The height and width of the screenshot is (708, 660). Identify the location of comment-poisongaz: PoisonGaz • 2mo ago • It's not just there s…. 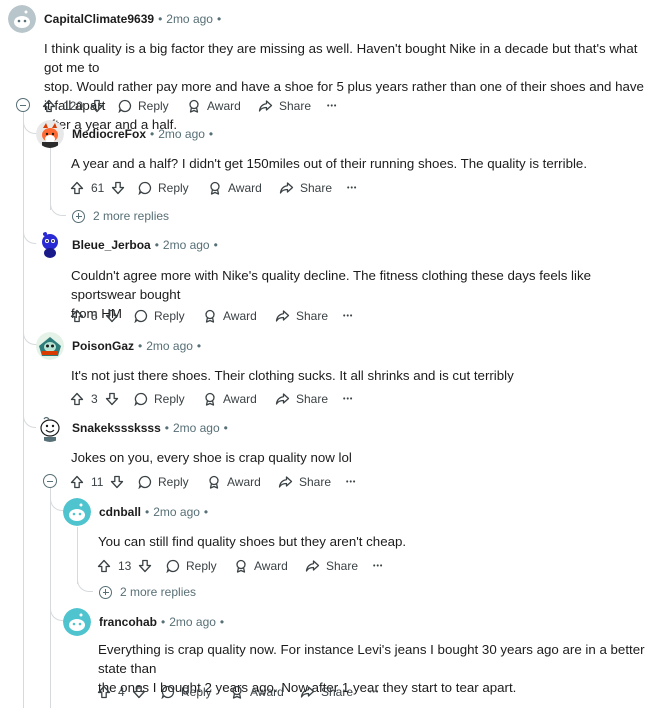
(342, 369).